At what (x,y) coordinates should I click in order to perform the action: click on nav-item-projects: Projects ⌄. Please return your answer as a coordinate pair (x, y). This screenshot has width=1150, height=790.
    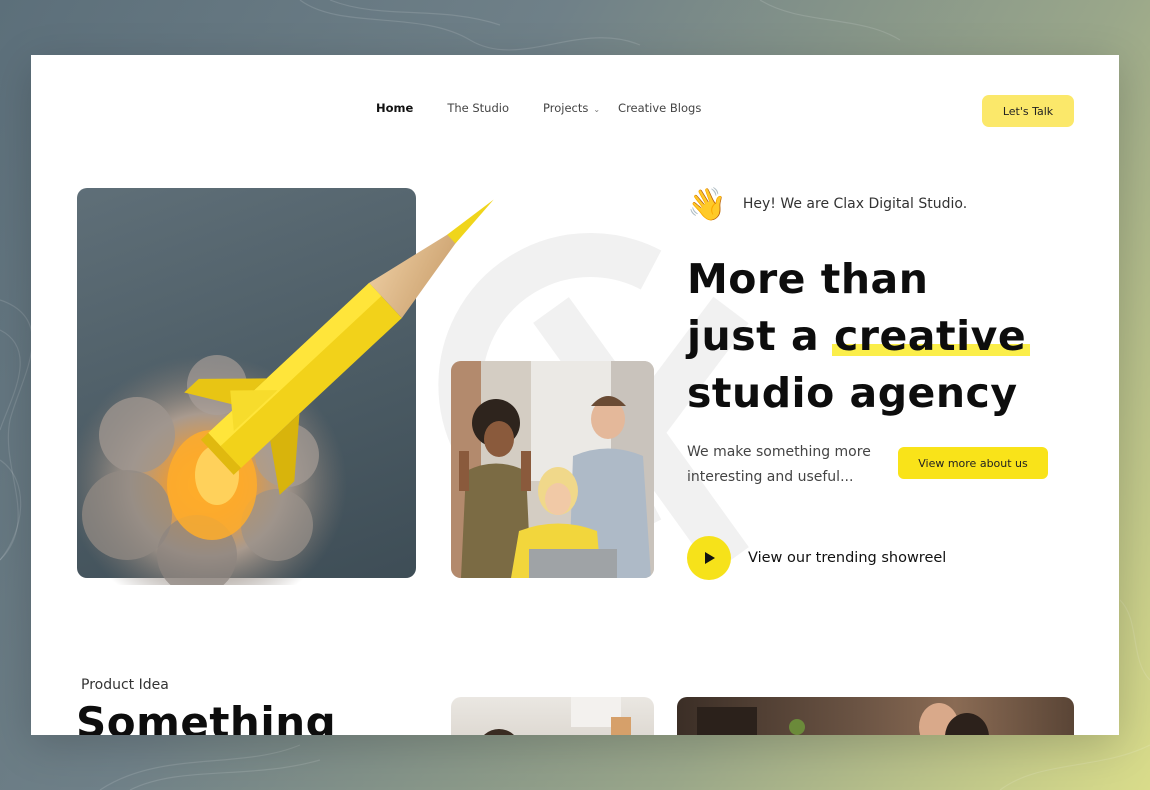
    Looking at the image, I should click on (571, 108).